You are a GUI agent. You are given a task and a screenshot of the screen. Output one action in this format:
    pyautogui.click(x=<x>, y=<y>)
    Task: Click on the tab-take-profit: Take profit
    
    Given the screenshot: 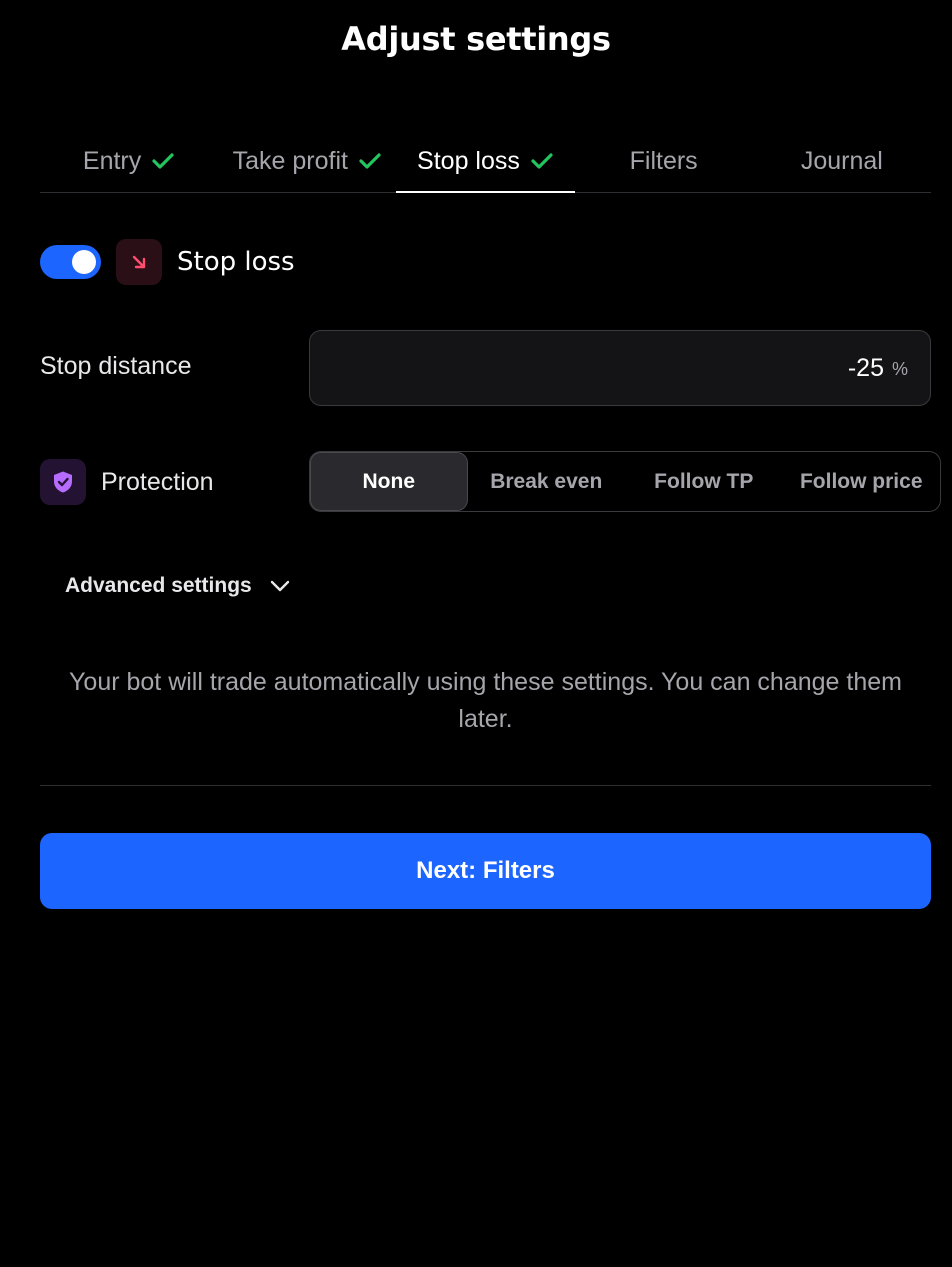 What is the action you would take?
    pyautogui.click(x=307, y=161)
    